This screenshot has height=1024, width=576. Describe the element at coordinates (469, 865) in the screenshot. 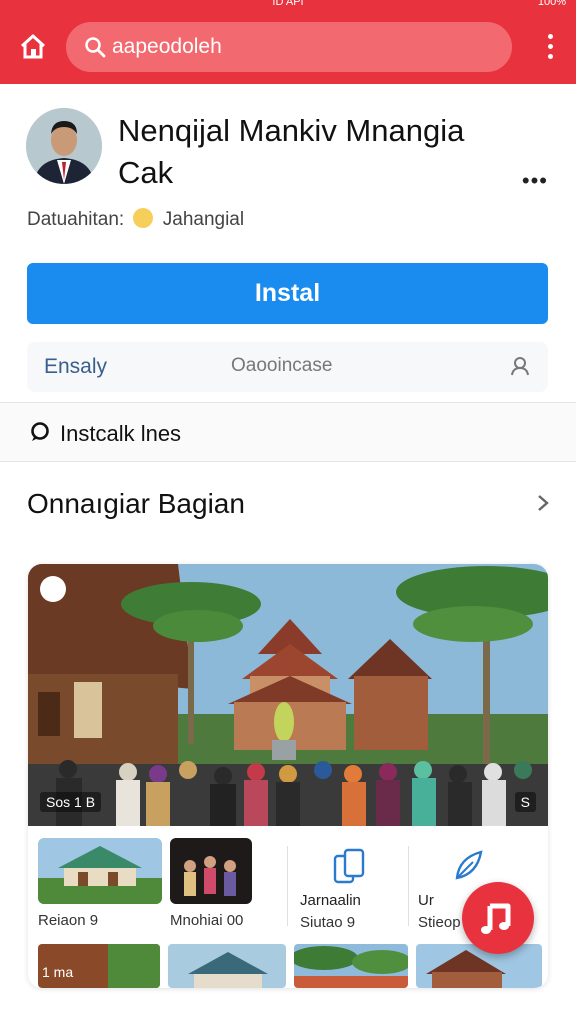

I see `leaf-icon` at that location.